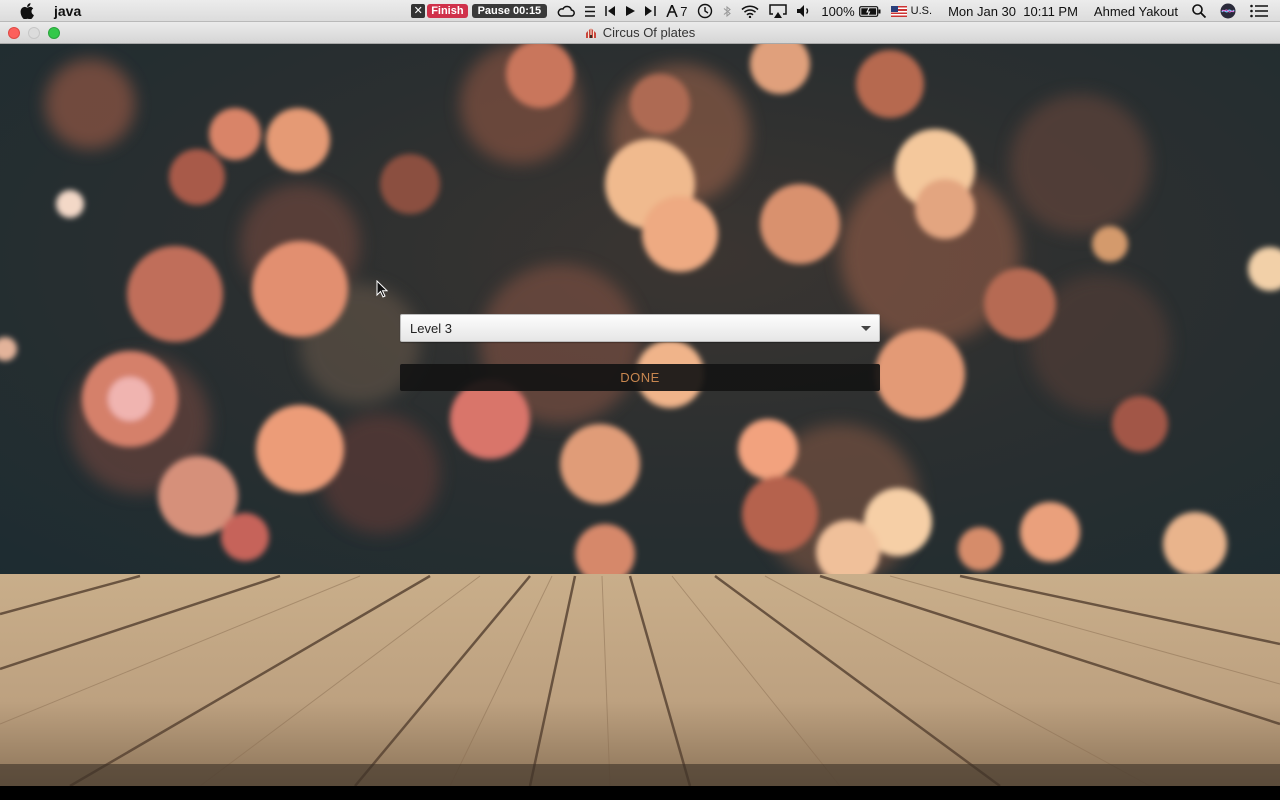 The height and width of the screenshot is (800, 1280). I want to click on play-icon, so click(631, 11).